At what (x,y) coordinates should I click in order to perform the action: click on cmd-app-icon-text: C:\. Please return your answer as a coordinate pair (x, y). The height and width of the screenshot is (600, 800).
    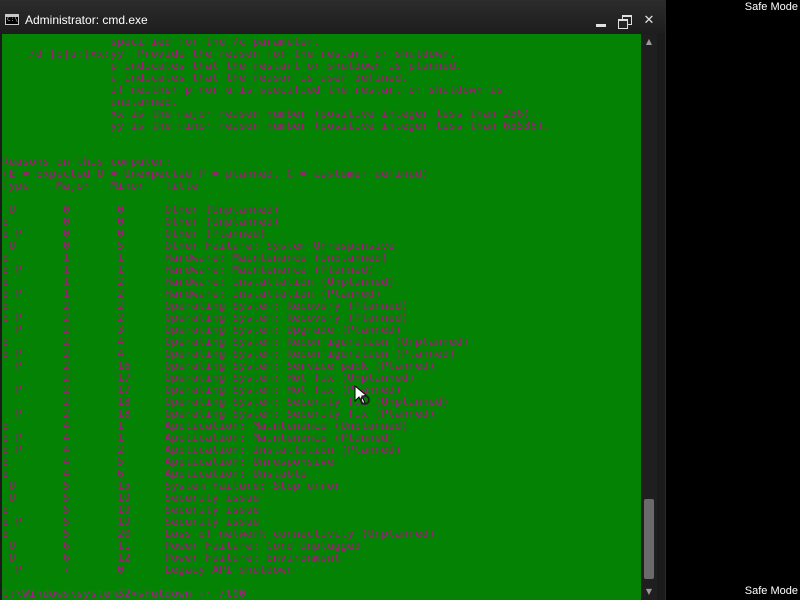
    Looking at the image, I should click on (12, 19).